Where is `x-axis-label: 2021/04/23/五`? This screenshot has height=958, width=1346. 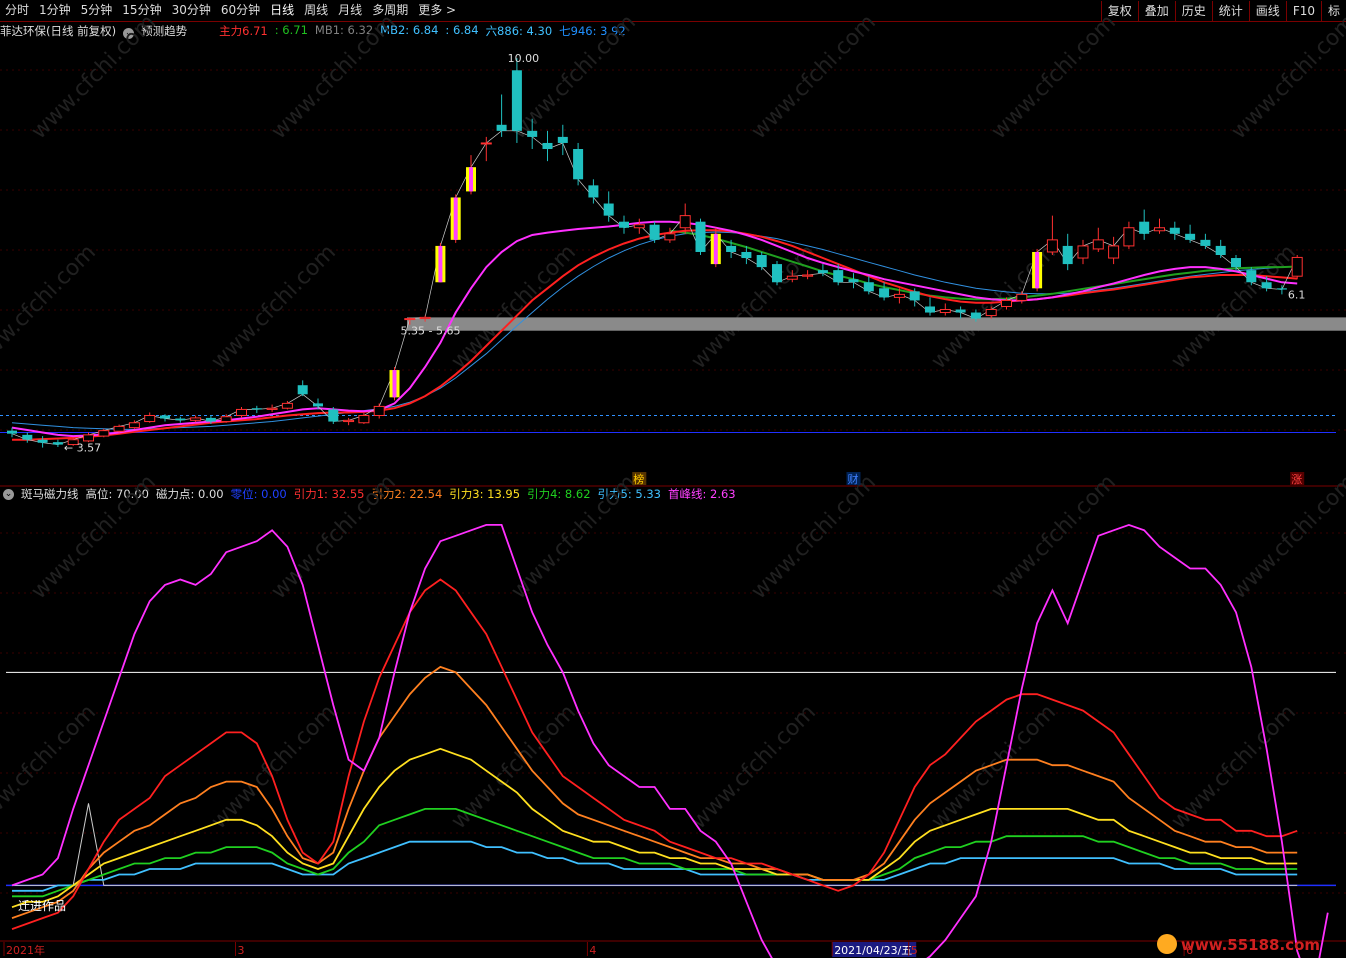 x-axis-label: 2021/04/23/五 is located at coordinates (873, 950).